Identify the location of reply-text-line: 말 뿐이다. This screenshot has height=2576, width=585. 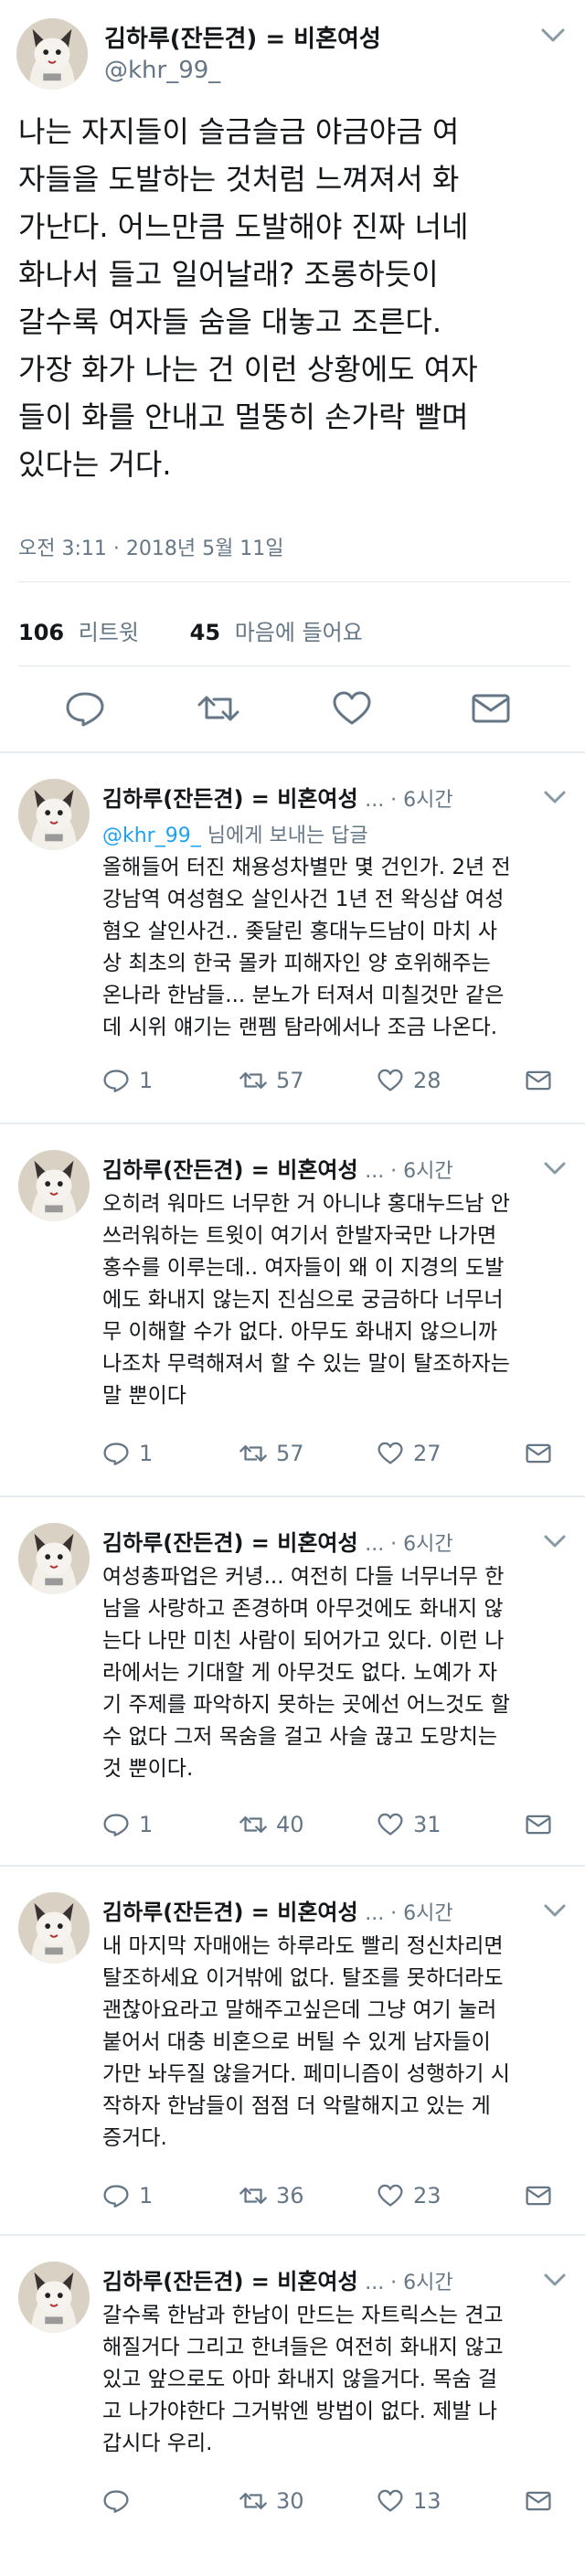
(144, 1396).